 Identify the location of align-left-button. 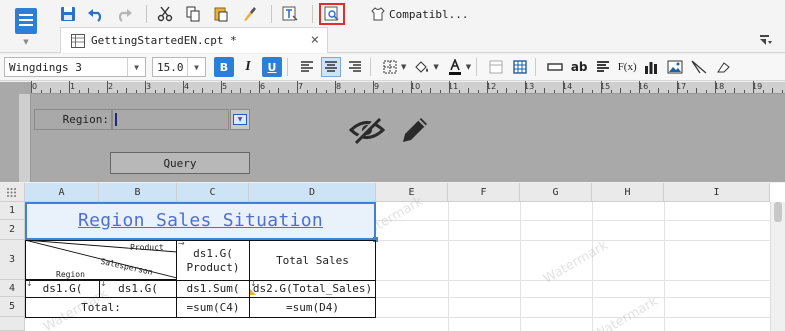
(307, 67).